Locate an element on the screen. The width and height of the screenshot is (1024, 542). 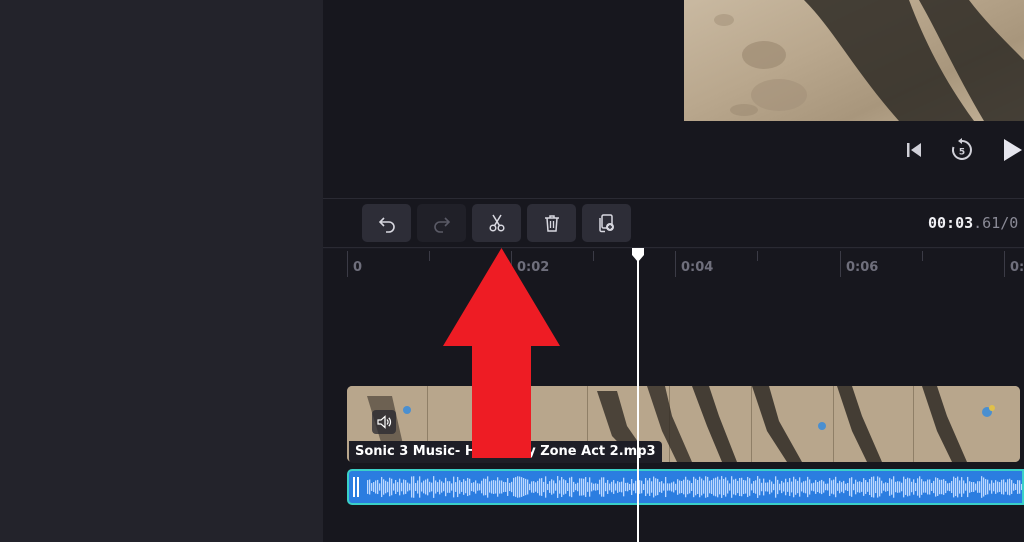
audio-clip is located at coordinates (685, 487).